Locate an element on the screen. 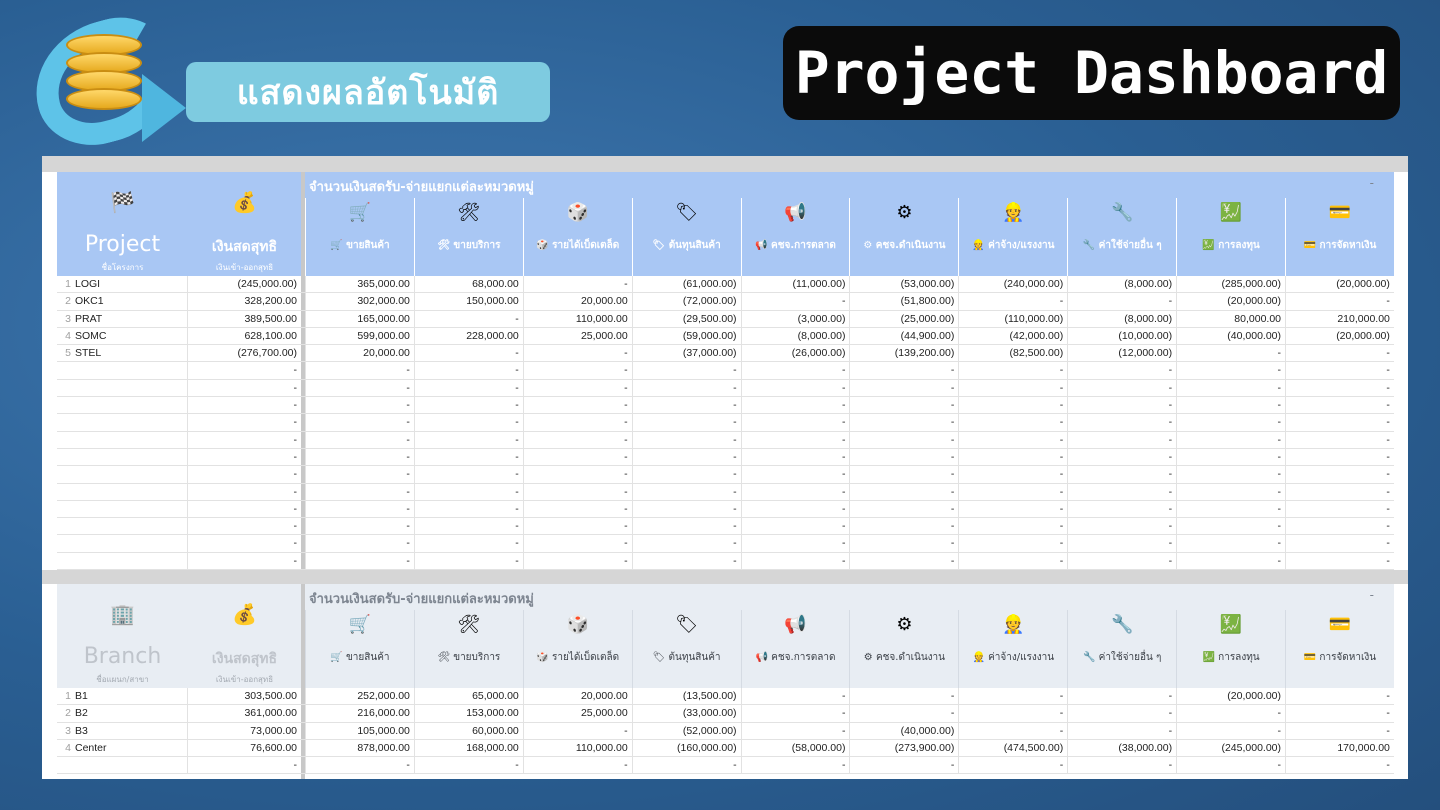 This screenshot has height=810, width=1440. value-cell: (11,000.00) is located at coordinates (795, 284).